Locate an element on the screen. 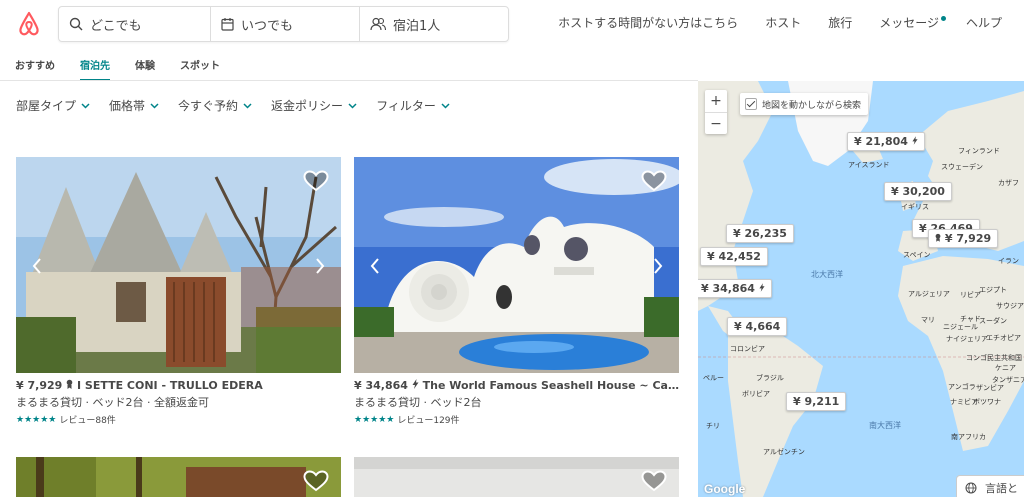  price-pin: ¥ 42,452 is located at coordinates (734, 256).